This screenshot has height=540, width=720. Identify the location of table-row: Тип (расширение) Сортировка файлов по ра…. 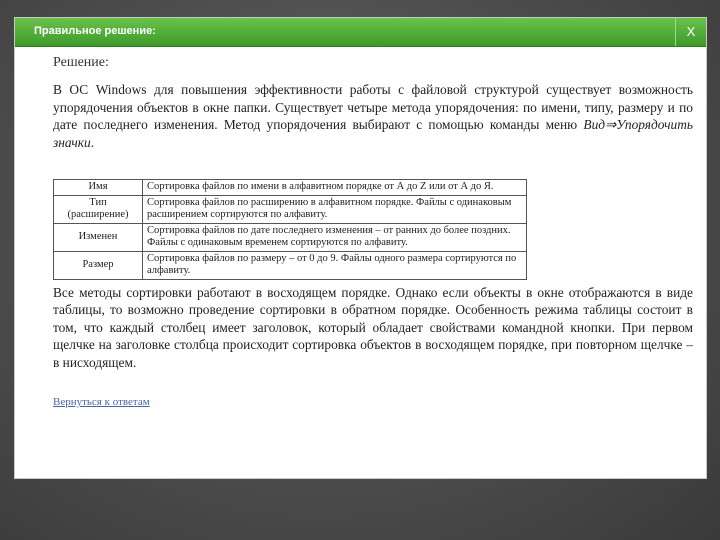
(290, 209).